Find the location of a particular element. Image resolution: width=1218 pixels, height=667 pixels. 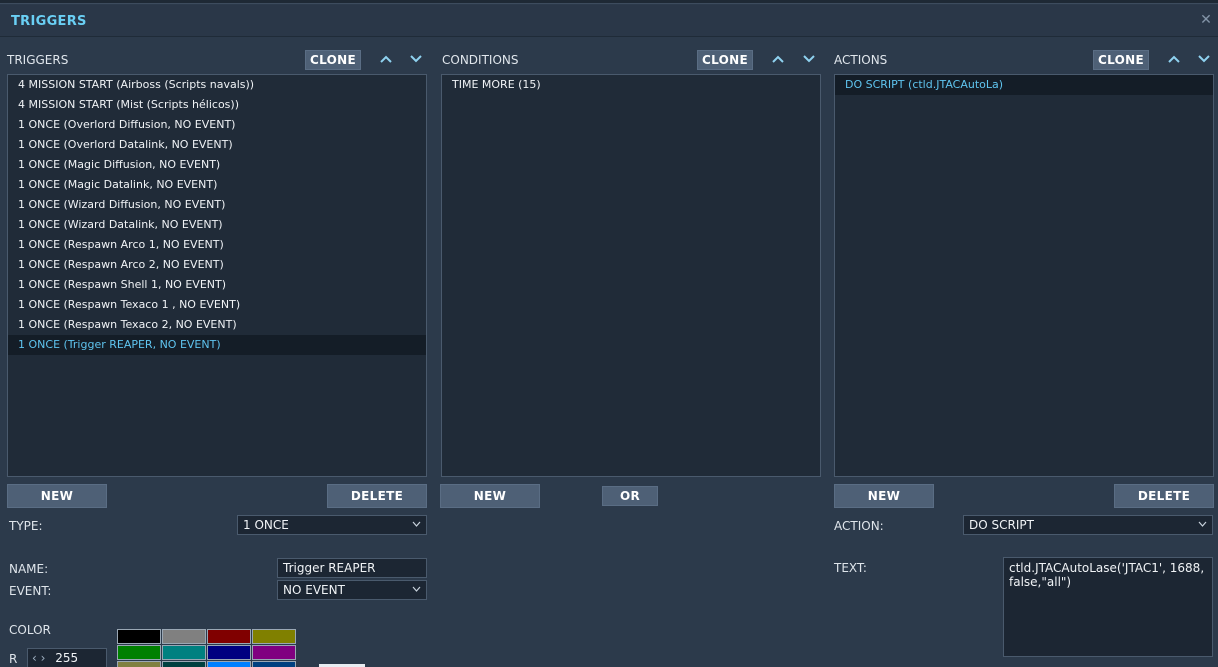

type-select-value: 1 ONCE is located at coordinates (266, 525).